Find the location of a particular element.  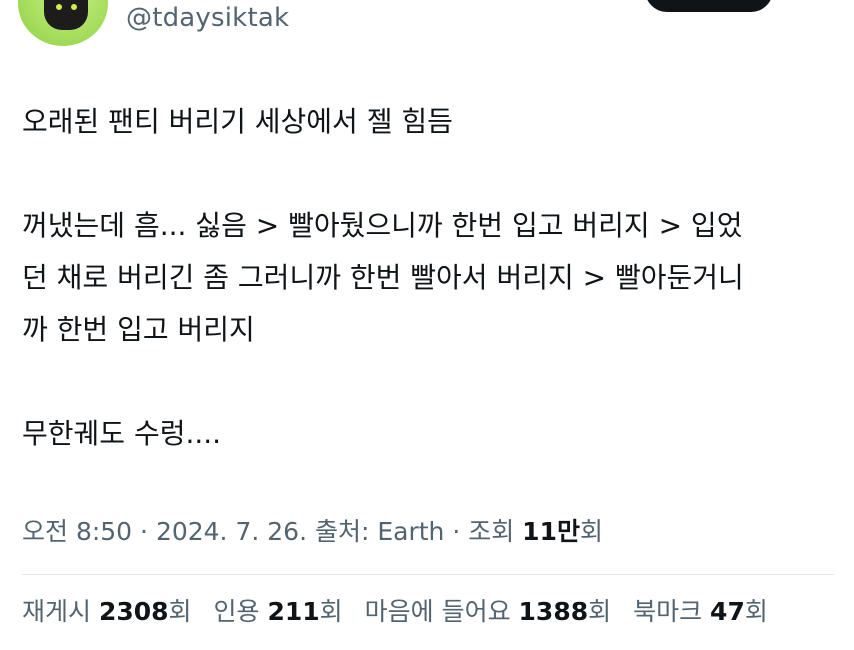

likes-suffix: 회 is located at coordinates (600, 611).